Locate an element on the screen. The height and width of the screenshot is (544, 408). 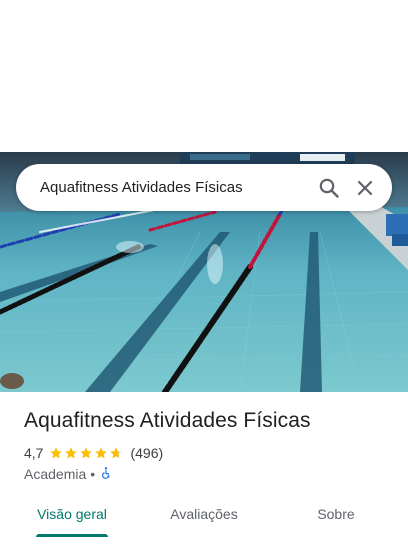
tab-bar: Visão geral Avaliações Sobre is located at coordinates (204, 516).